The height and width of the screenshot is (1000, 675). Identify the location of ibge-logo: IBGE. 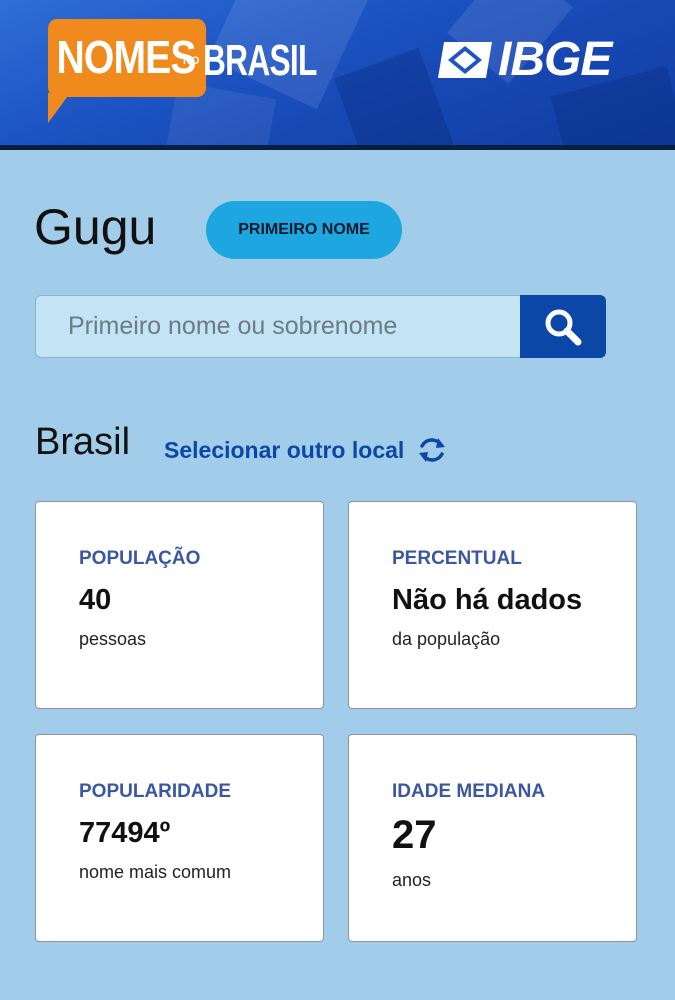
(524, 59).